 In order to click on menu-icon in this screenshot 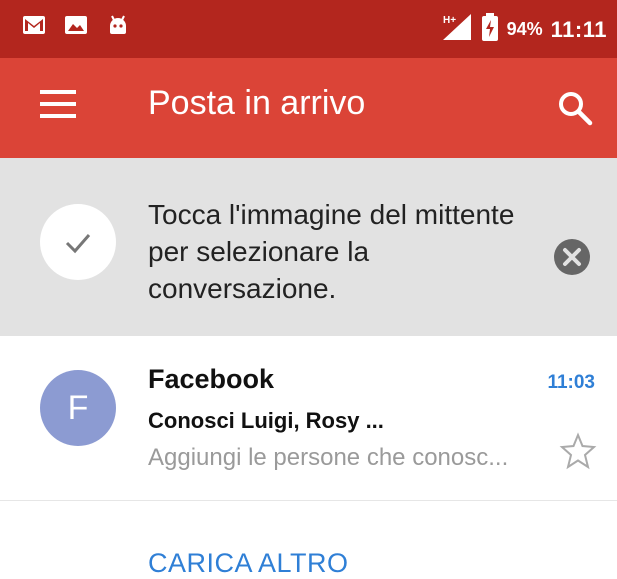, I will do `click(58, 92)`.